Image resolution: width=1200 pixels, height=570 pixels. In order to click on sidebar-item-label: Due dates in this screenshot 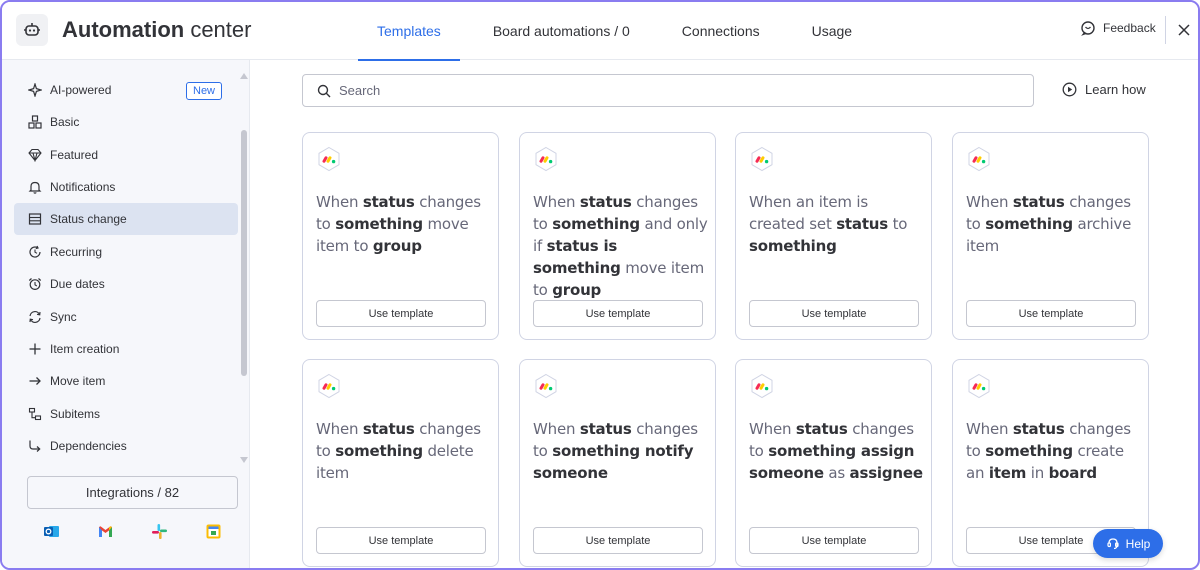, I will do `click(77, 284)`.